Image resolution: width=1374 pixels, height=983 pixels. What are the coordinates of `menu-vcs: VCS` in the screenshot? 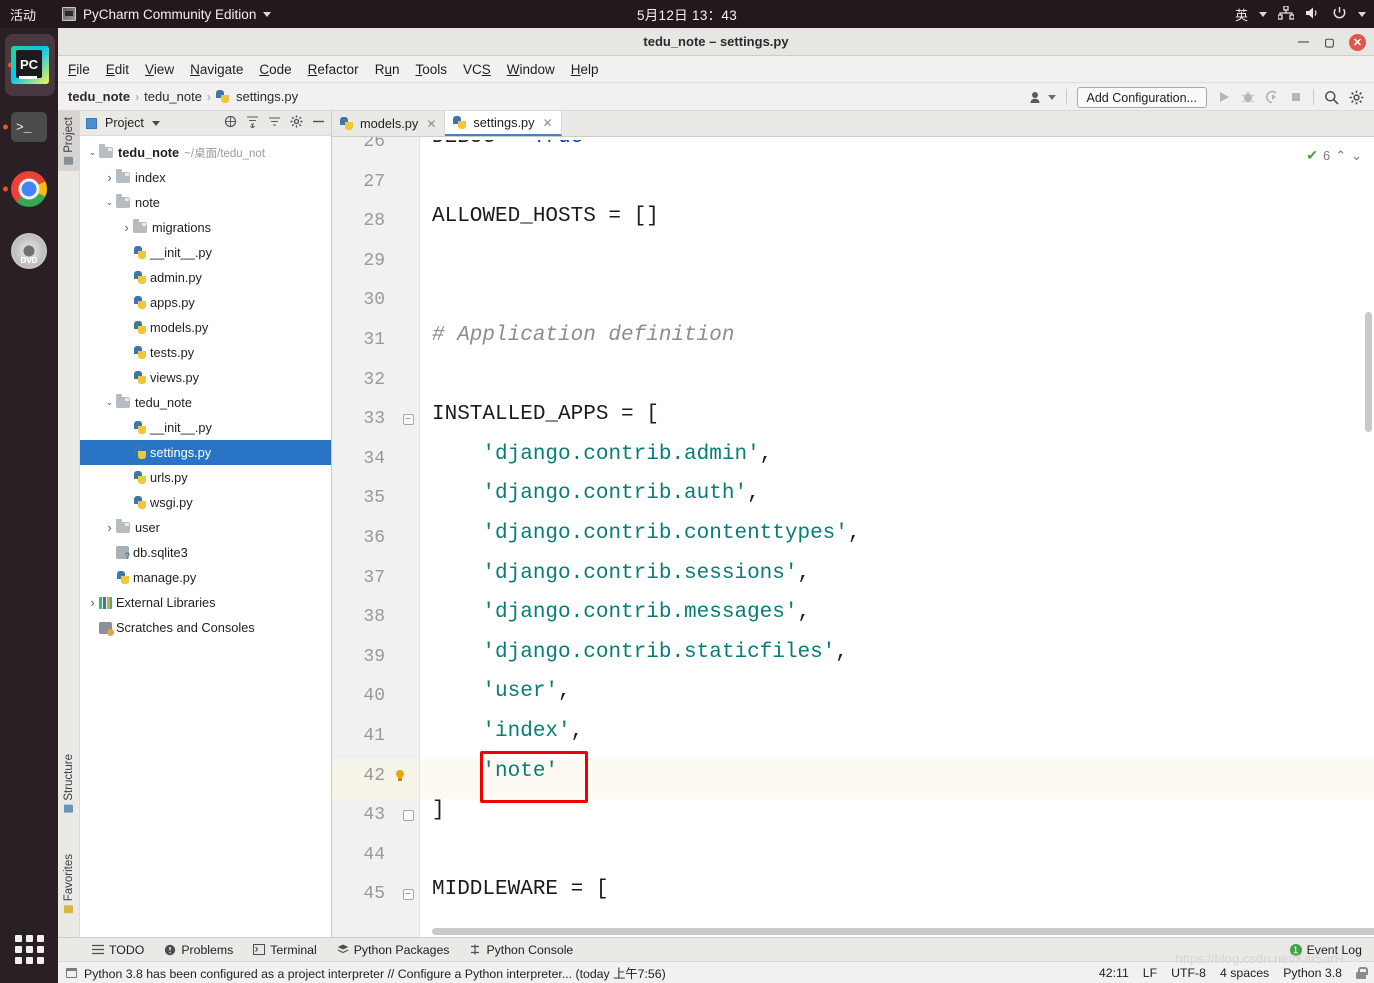 It's located at (477, 69).